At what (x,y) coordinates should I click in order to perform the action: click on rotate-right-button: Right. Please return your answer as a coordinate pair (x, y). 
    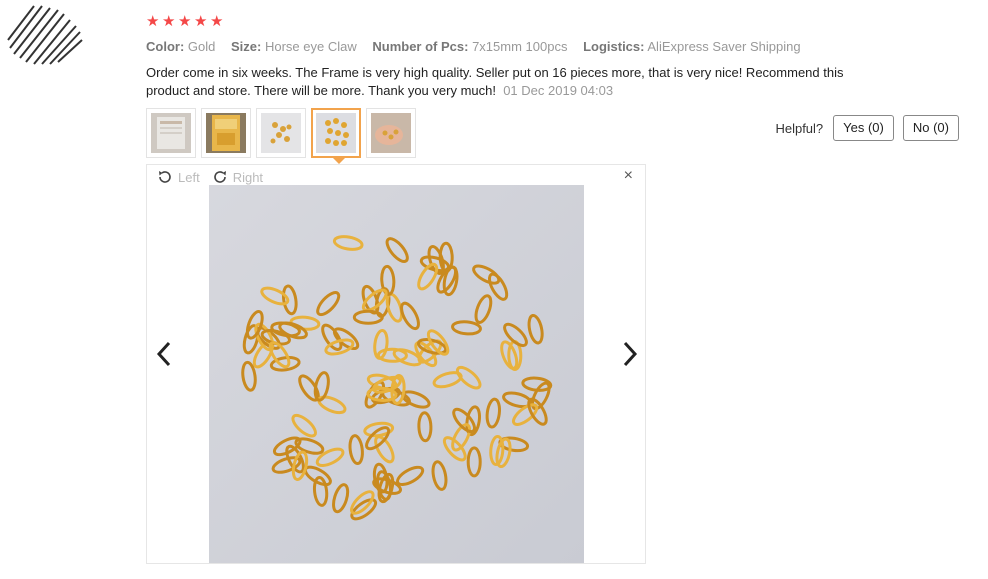
    Looking at the image, I should click on (237, 177).